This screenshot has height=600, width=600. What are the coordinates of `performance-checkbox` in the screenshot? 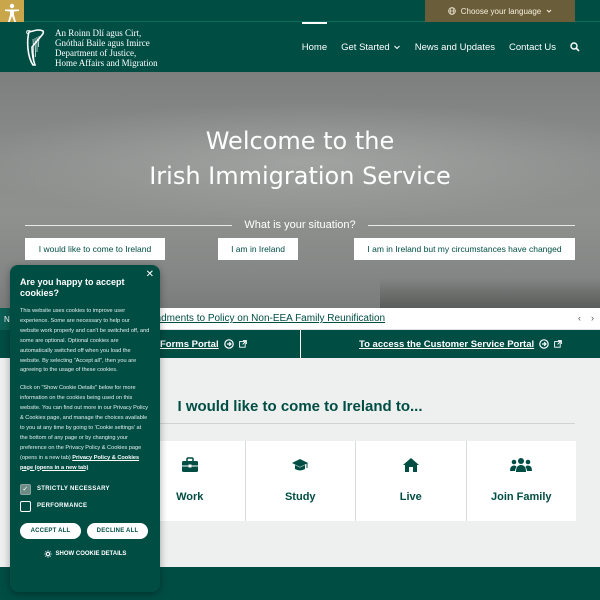 It's located at (25, 506).